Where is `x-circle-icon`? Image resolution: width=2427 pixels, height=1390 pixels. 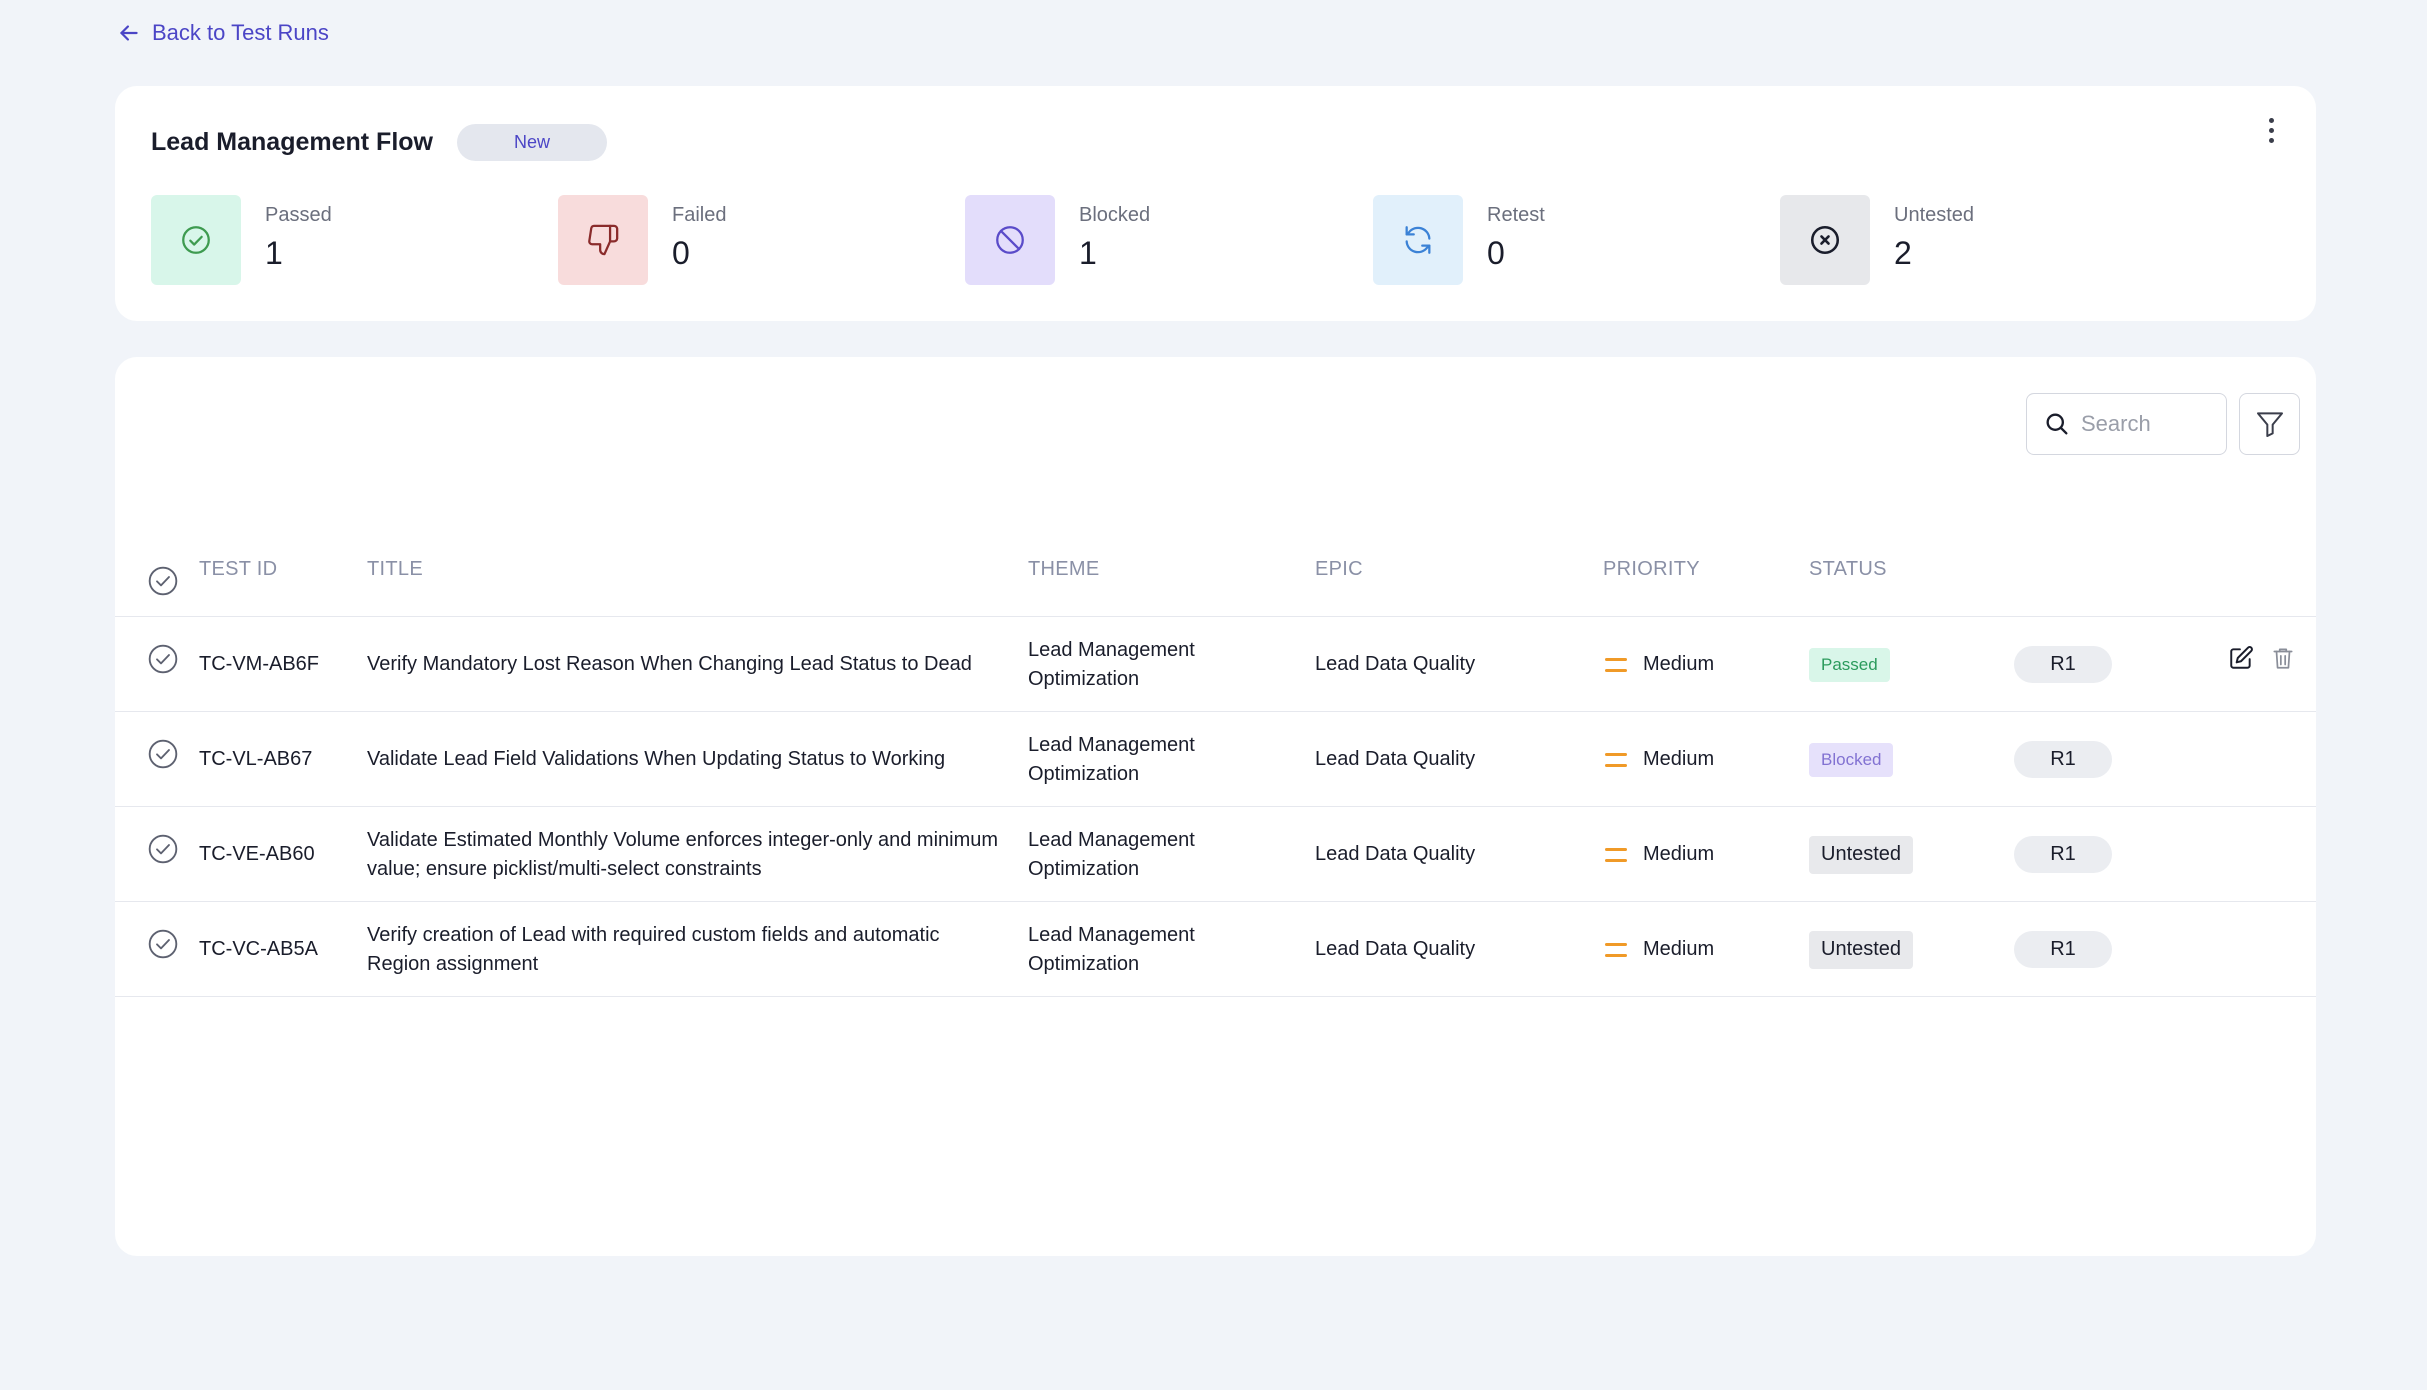 x-circle-icon is located at coordinates (1825, 240).